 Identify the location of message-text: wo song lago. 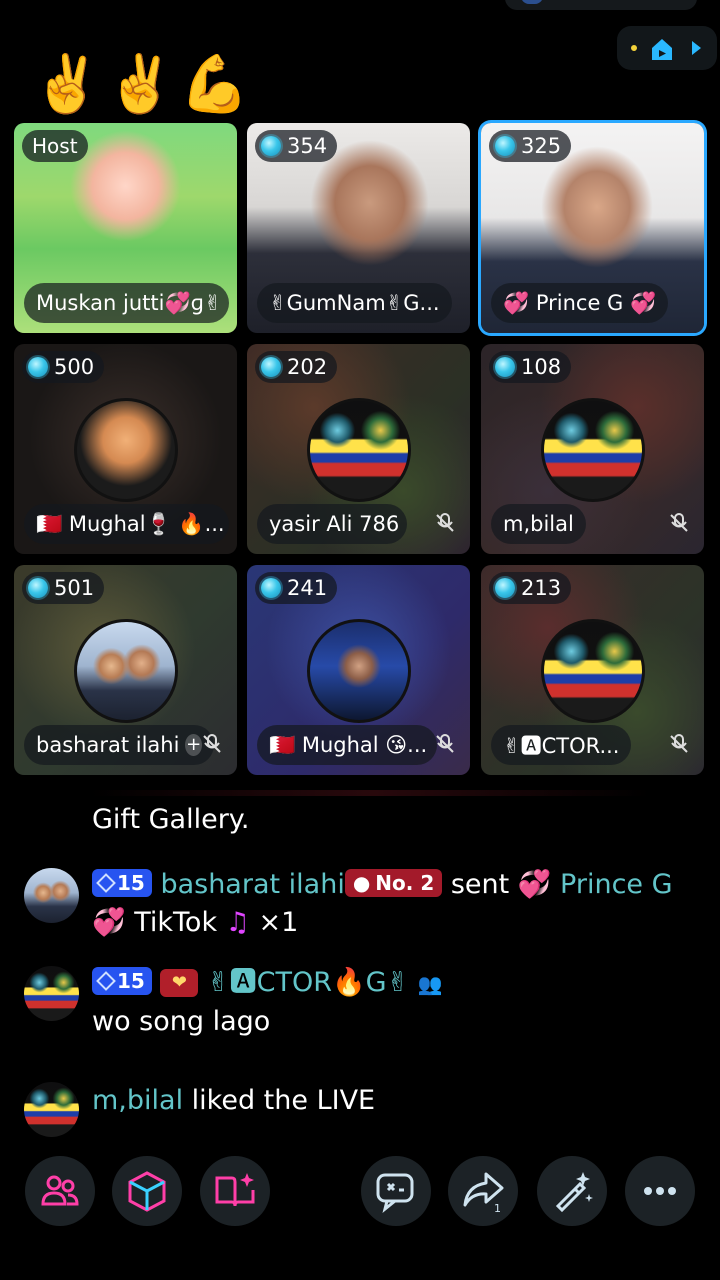
(181, 1021).